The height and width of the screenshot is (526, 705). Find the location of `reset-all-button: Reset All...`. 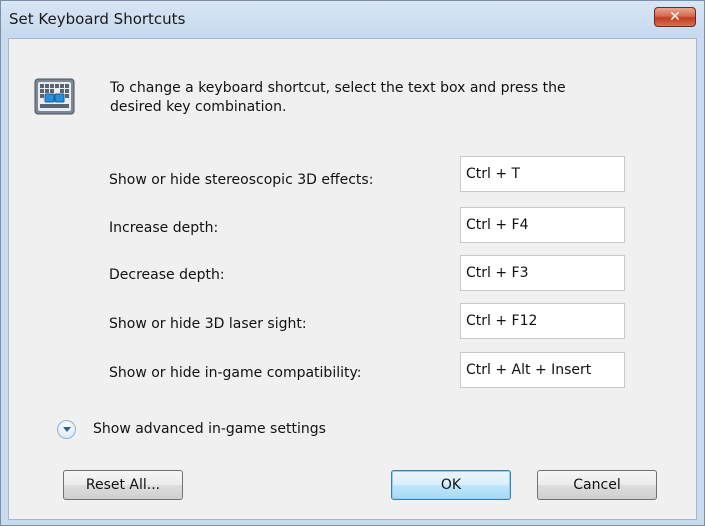

reset-all-button: Reset All... is located at coordinates (123, 485).